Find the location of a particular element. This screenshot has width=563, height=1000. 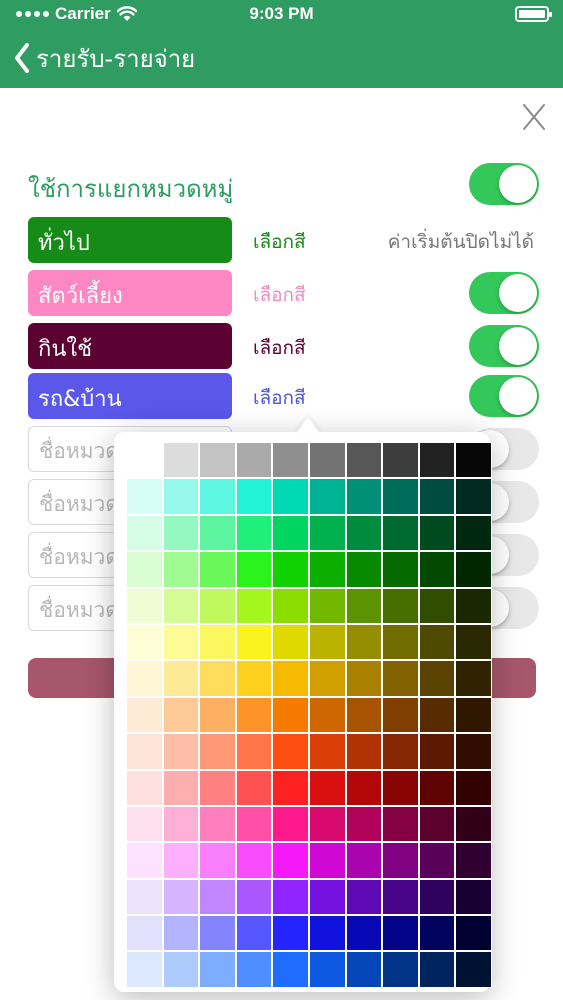

category-enabled-switch is located at coordinates (504, 396).